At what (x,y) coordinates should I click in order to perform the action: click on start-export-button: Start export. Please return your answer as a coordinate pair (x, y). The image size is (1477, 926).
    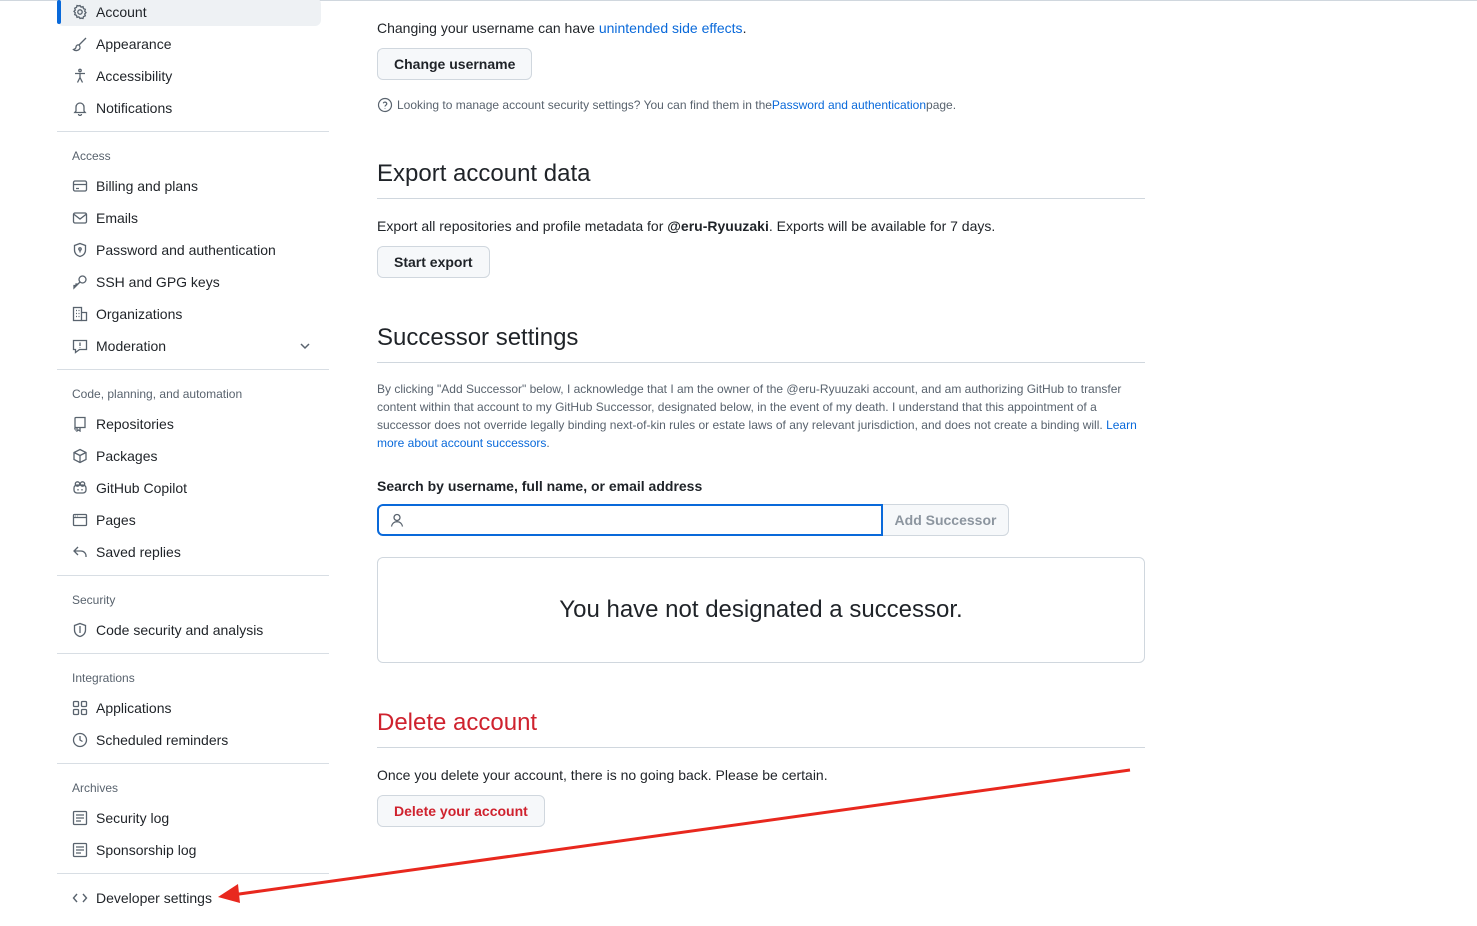
    Looking at the image, I should click on (433, 262).